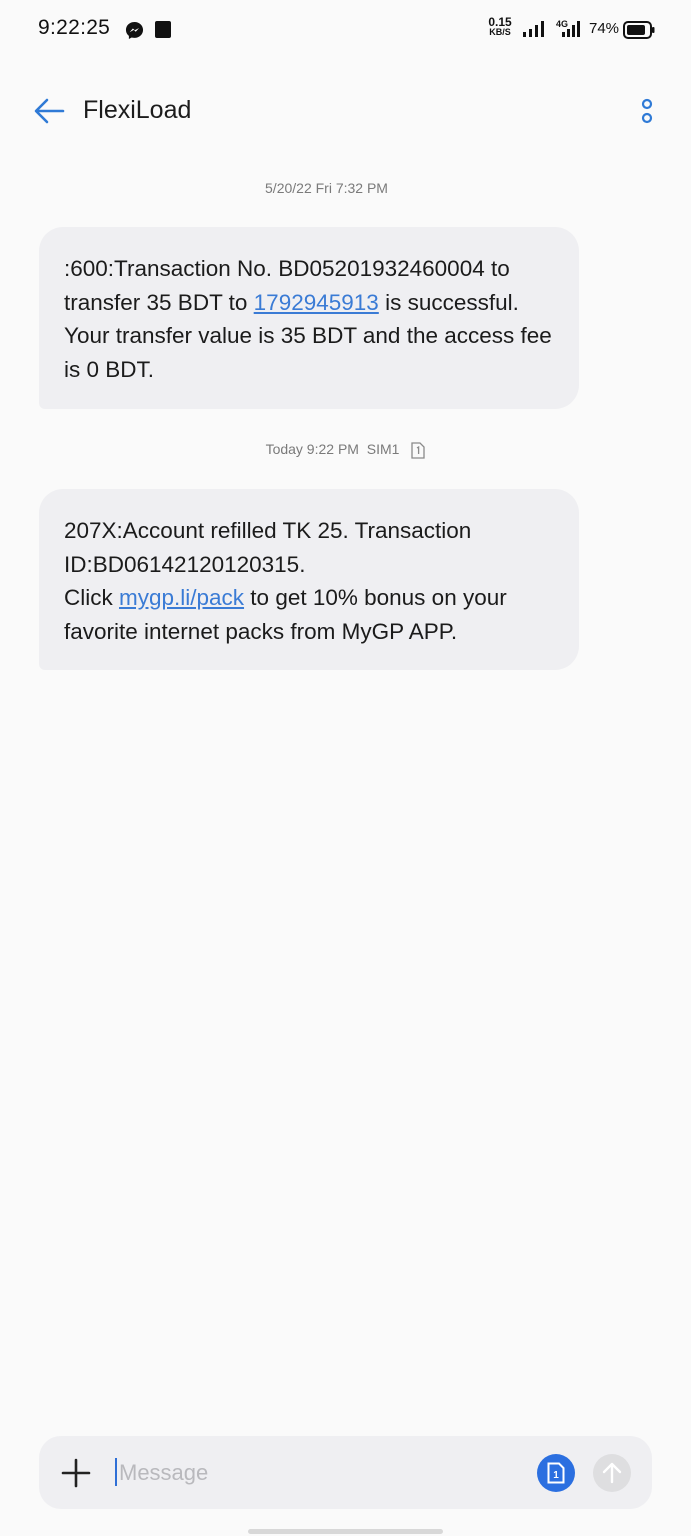  I want to click on message-timestamp: 5/20/22 Fri 7:32 PM, so click(326, 188).